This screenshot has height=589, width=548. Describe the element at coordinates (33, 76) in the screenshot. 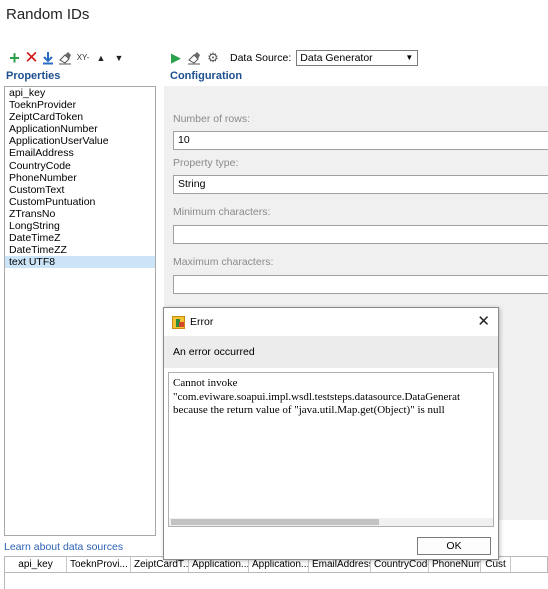

I see `properties-title: Properties` at that location.